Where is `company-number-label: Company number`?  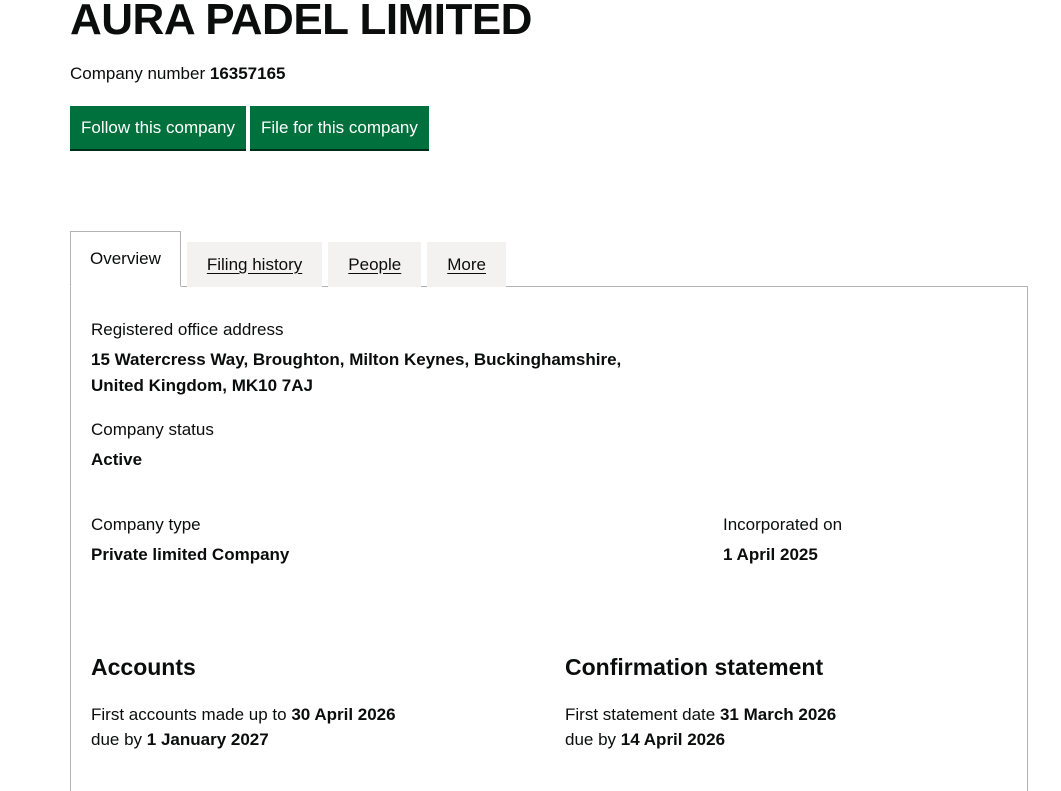 company-number-label: Company number is located at coordinates (138, 73).